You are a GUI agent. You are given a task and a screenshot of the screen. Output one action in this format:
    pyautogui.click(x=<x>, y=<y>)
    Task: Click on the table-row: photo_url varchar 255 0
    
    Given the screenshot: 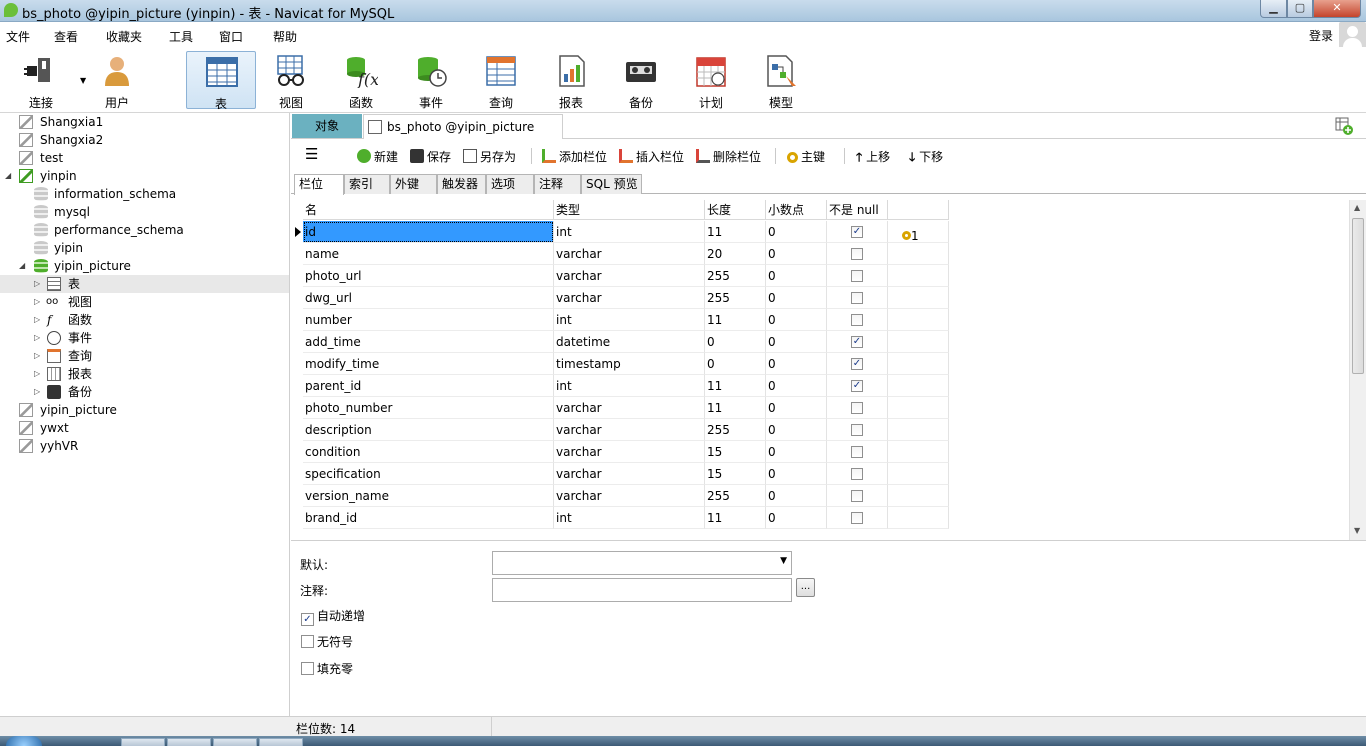 What is the action you would take?
    pyautogui.click(x=621, y=276)
    